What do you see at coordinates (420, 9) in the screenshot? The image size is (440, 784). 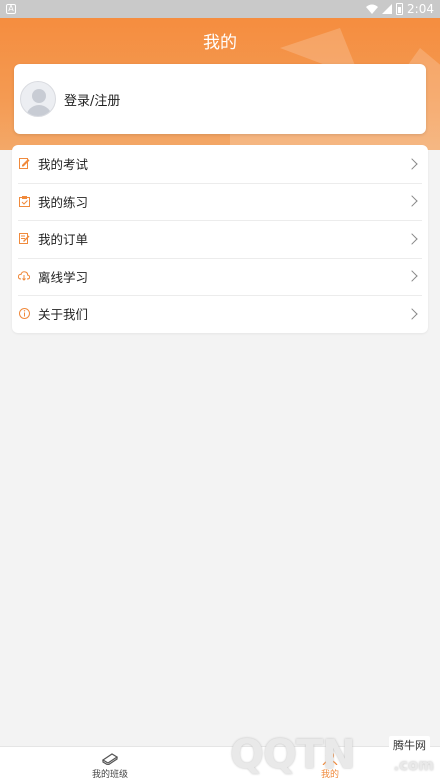 I see `clock: 2:04` at bounding box center [420, 9].